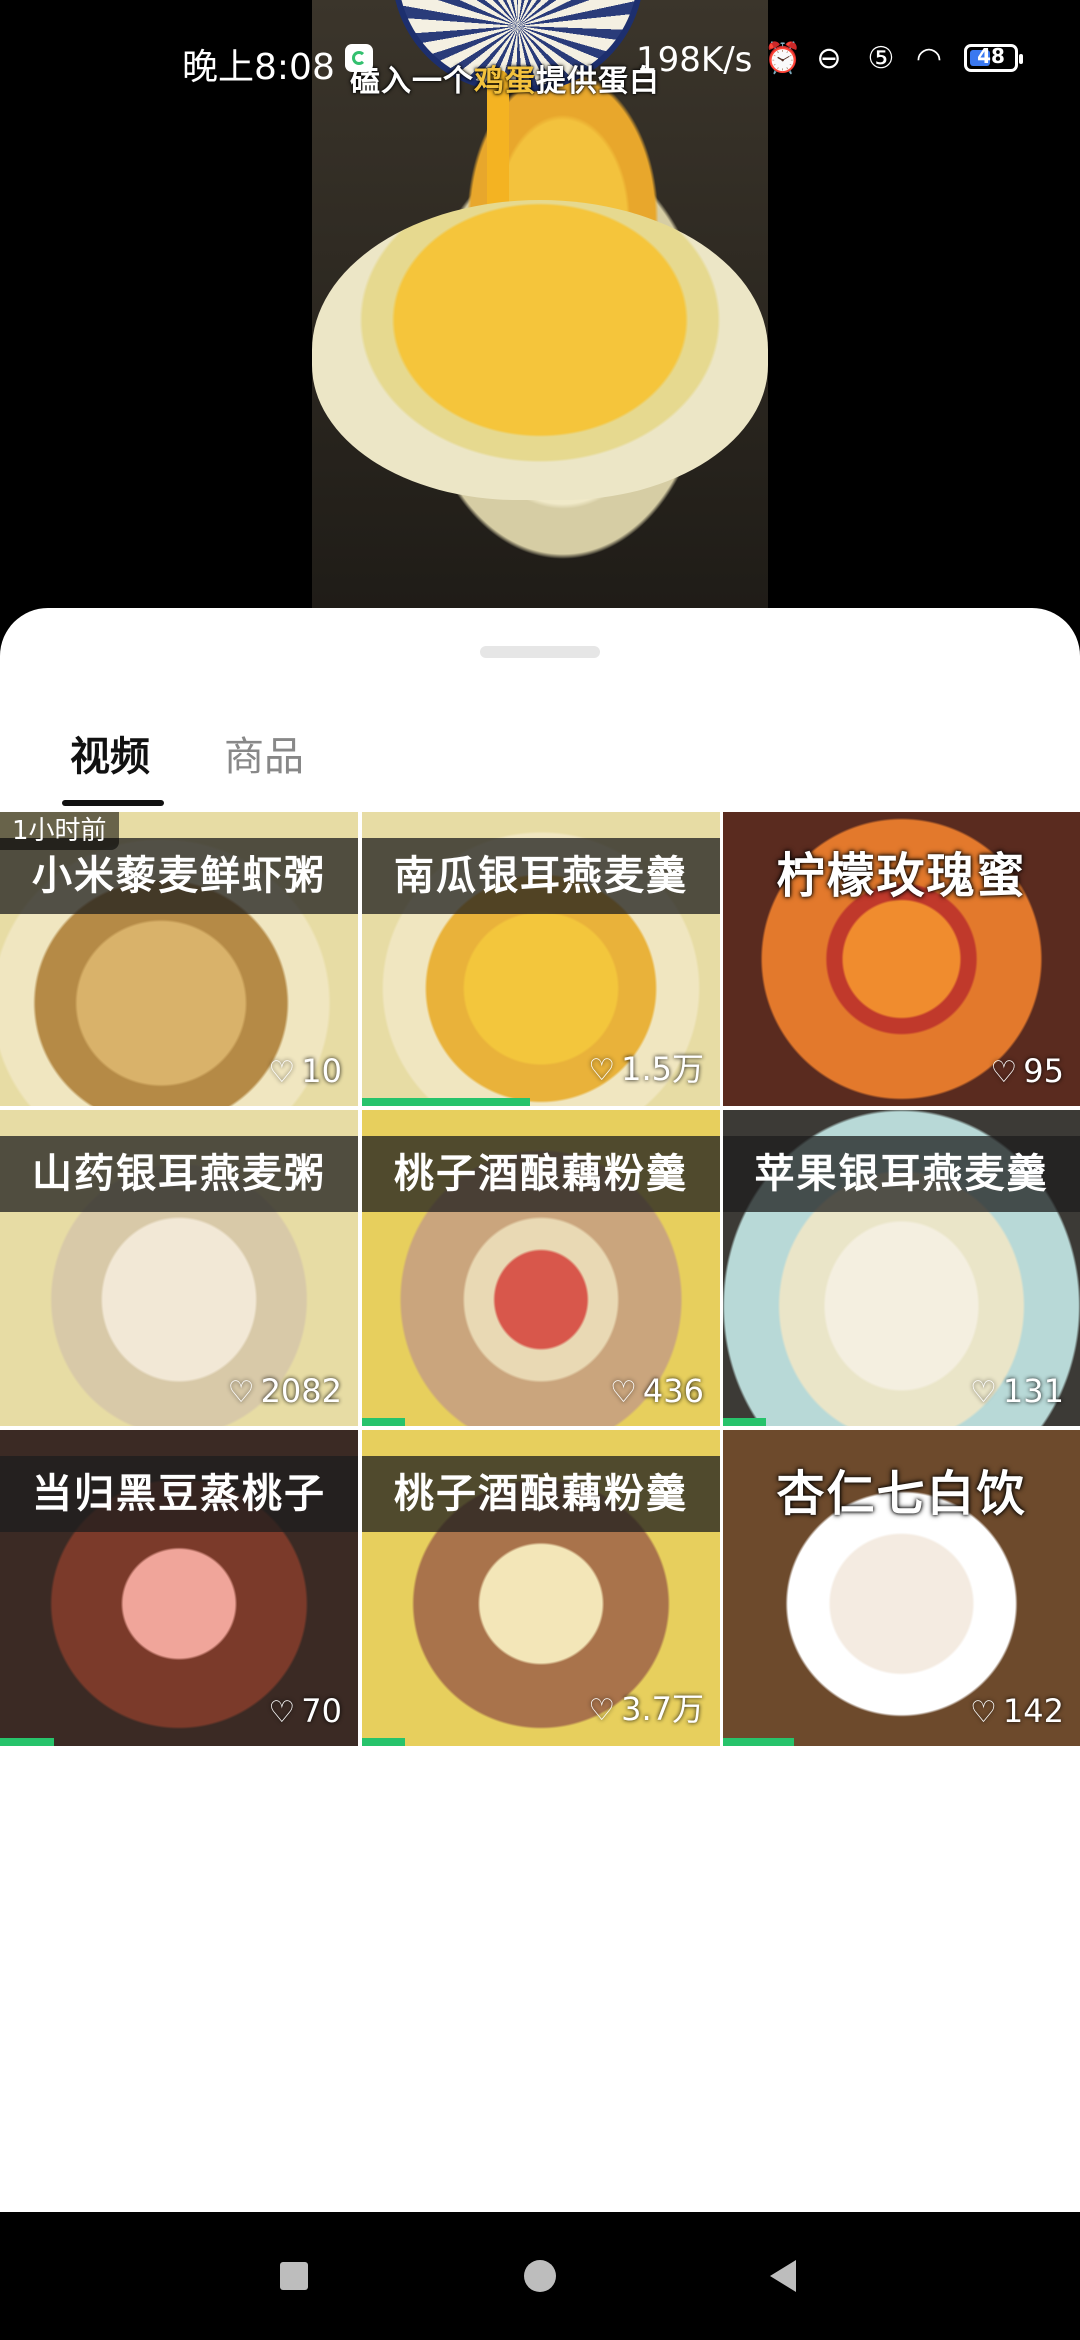 The width and height of the screenshot is (1080, 2340). I want to click on like-count-value: 1.5万, so click(662, 1069).